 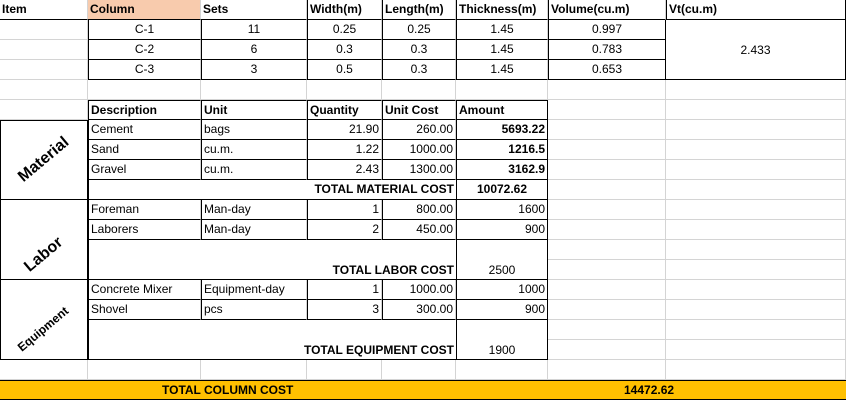 What do you see at coordinates (607, 10) in the screenshot?
I see `header-volume: Volume(cu.m)` at bounding box center [607, 10].